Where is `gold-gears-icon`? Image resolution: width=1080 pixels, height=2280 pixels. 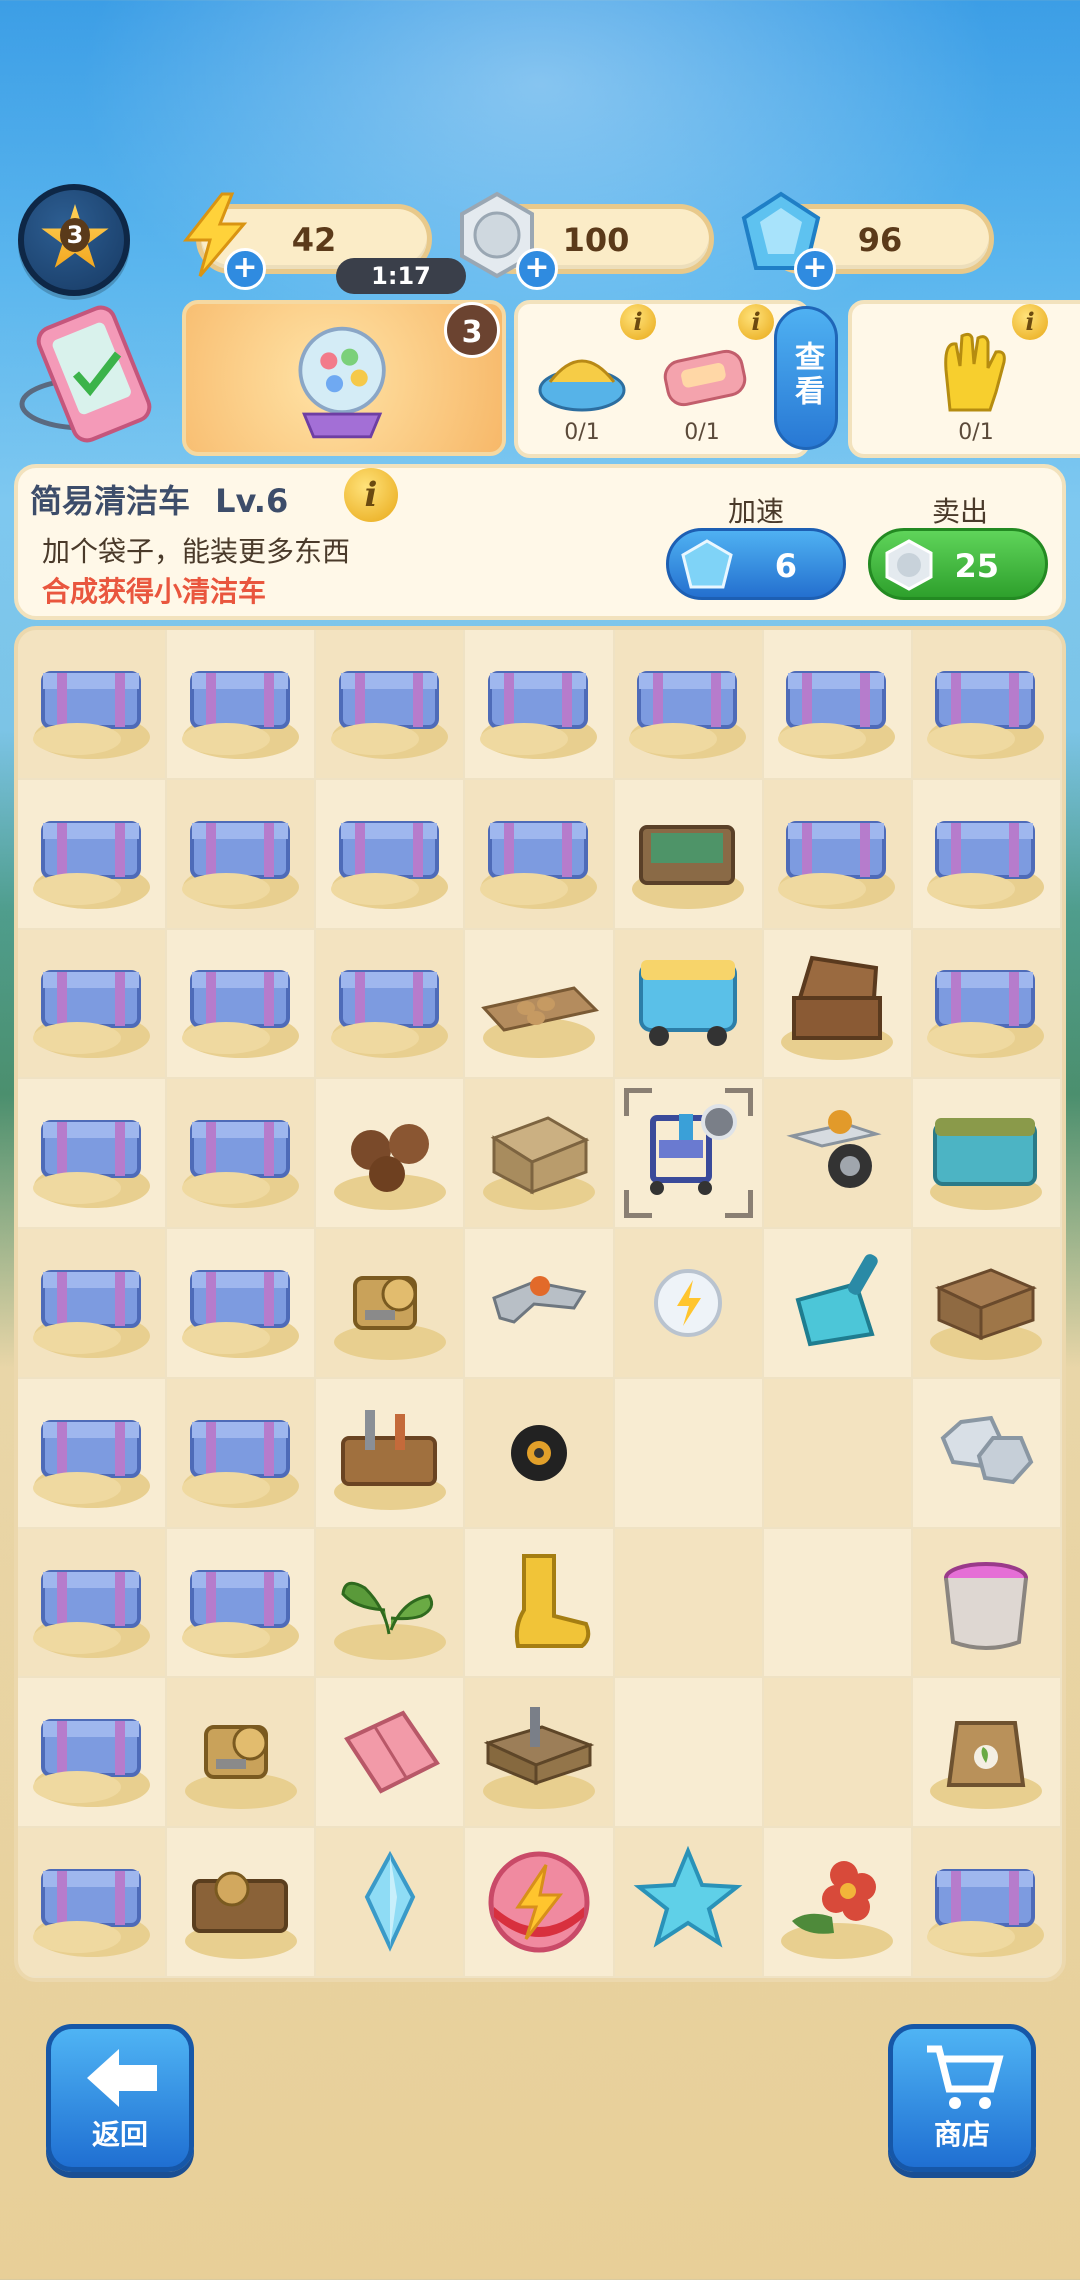
gold-gears-icon is located at coordinates (240, 1767).